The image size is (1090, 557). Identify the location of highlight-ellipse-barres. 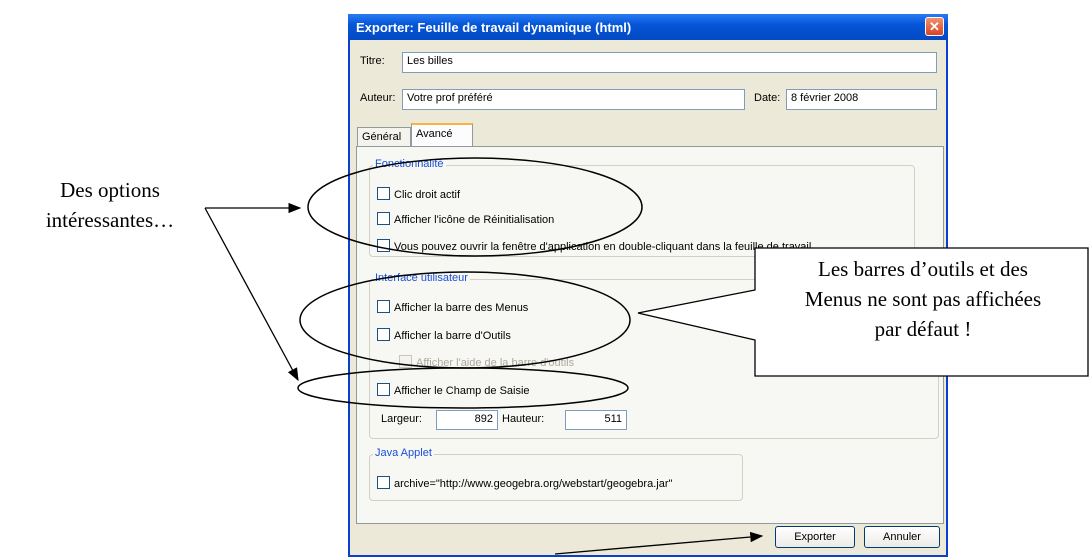
(465, 320).